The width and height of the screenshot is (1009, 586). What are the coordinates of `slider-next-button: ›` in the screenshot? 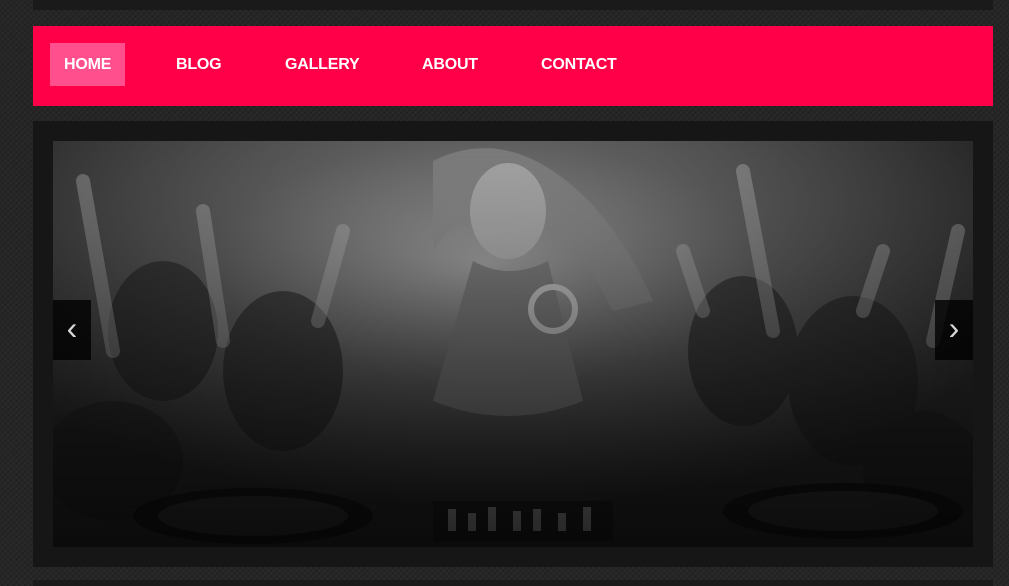 It's located at (954, 330).